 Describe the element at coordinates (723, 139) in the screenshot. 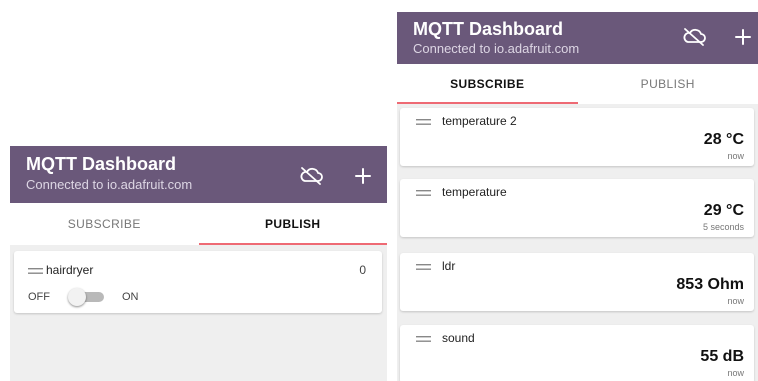

I see `item-value: 28 °C` at that location.